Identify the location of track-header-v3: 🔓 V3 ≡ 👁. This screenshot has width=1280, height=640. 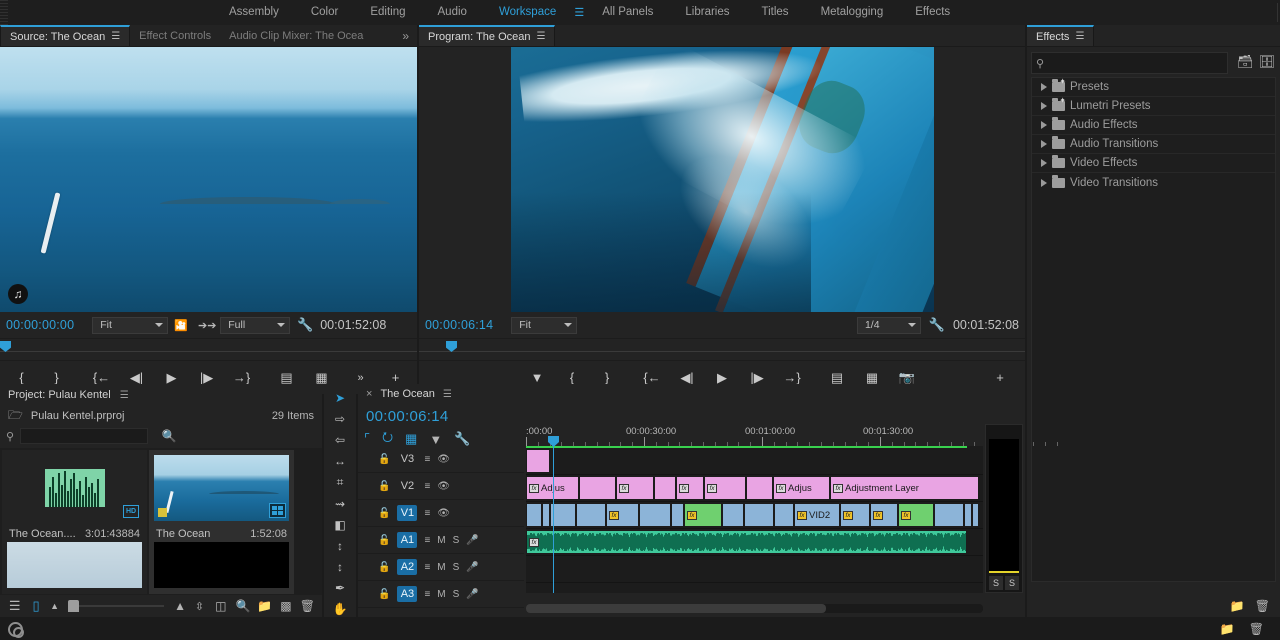
(441, 459).